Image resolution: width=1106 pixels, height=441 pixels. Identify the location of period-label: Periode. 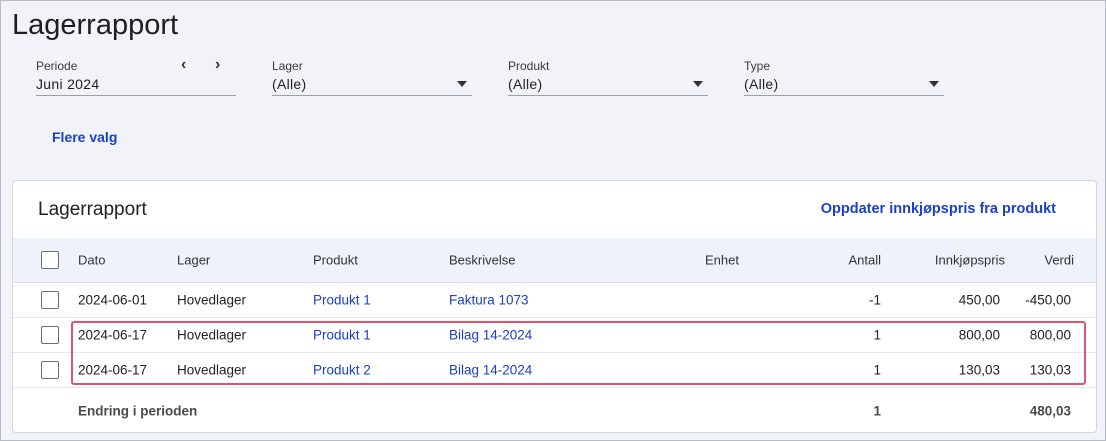
(57, 66).